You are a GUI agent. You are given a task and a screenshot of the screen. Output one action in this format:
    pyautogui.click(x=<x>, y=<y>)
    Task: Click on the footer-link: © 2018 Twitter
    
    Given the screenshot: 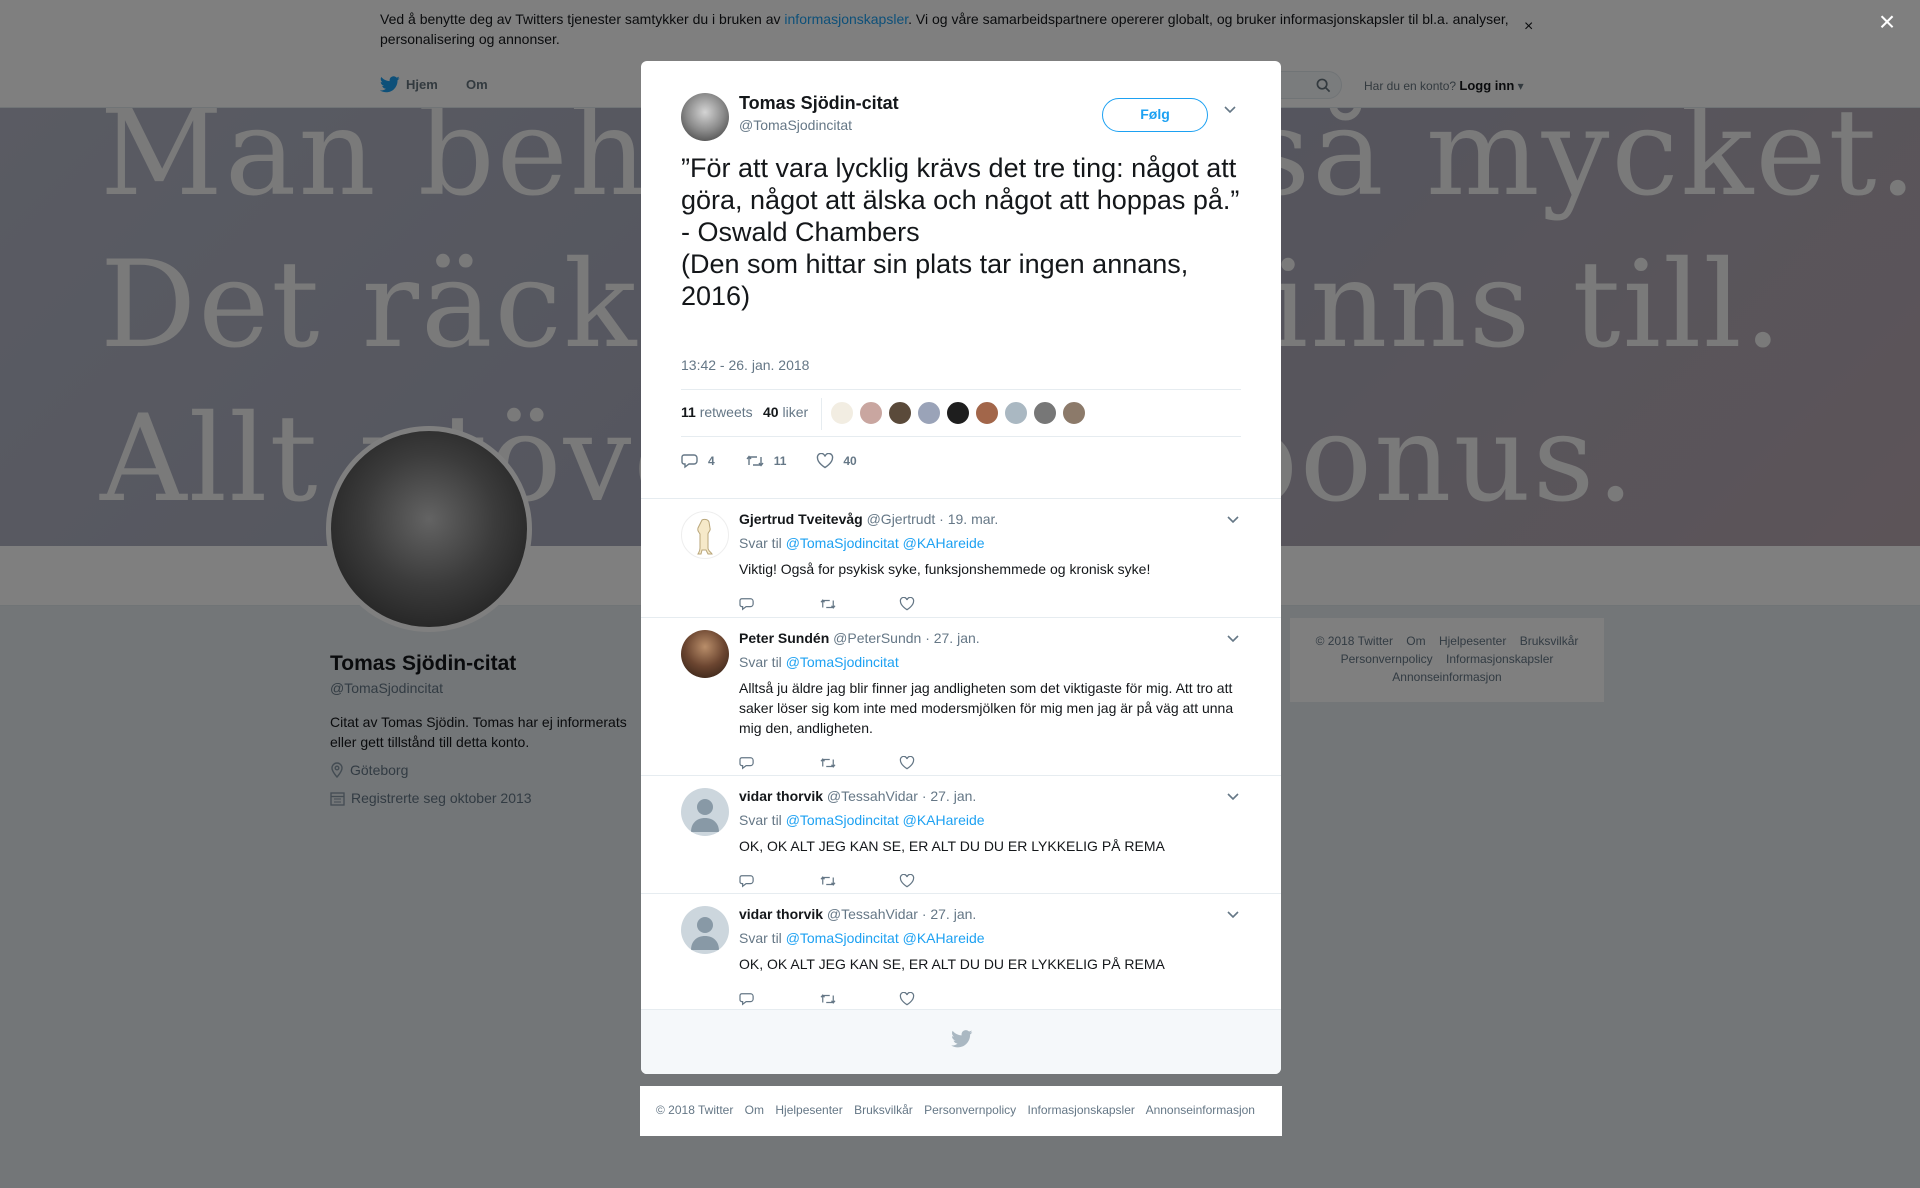 What is the action you would take?
    pyautogui.click(x=695, y=1110)
    